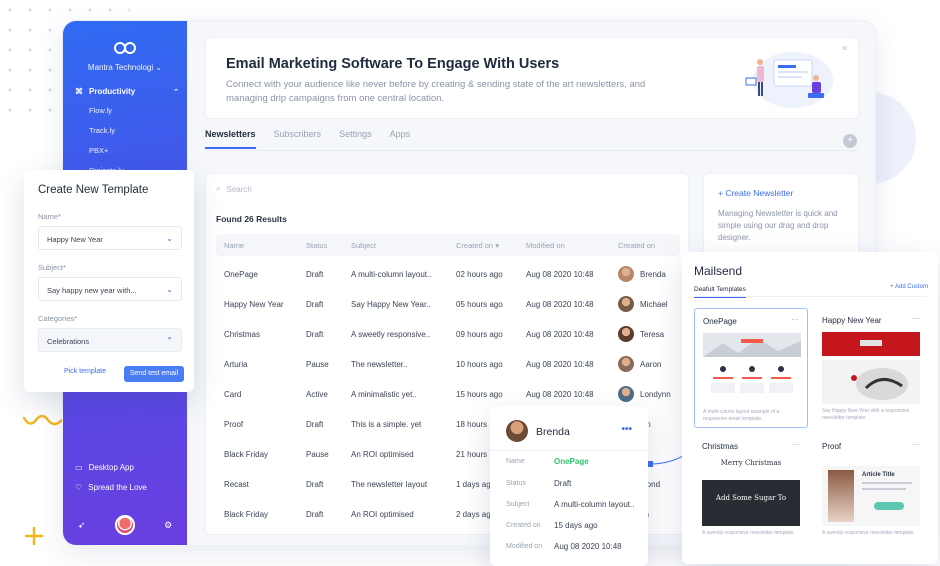 Image resolution: width=940 pixels, height=566 pixels. What do you see at coordinates (236, 364) in the screenshot?
I see `cell-name: Arturia` at bounding box center [236, 364].